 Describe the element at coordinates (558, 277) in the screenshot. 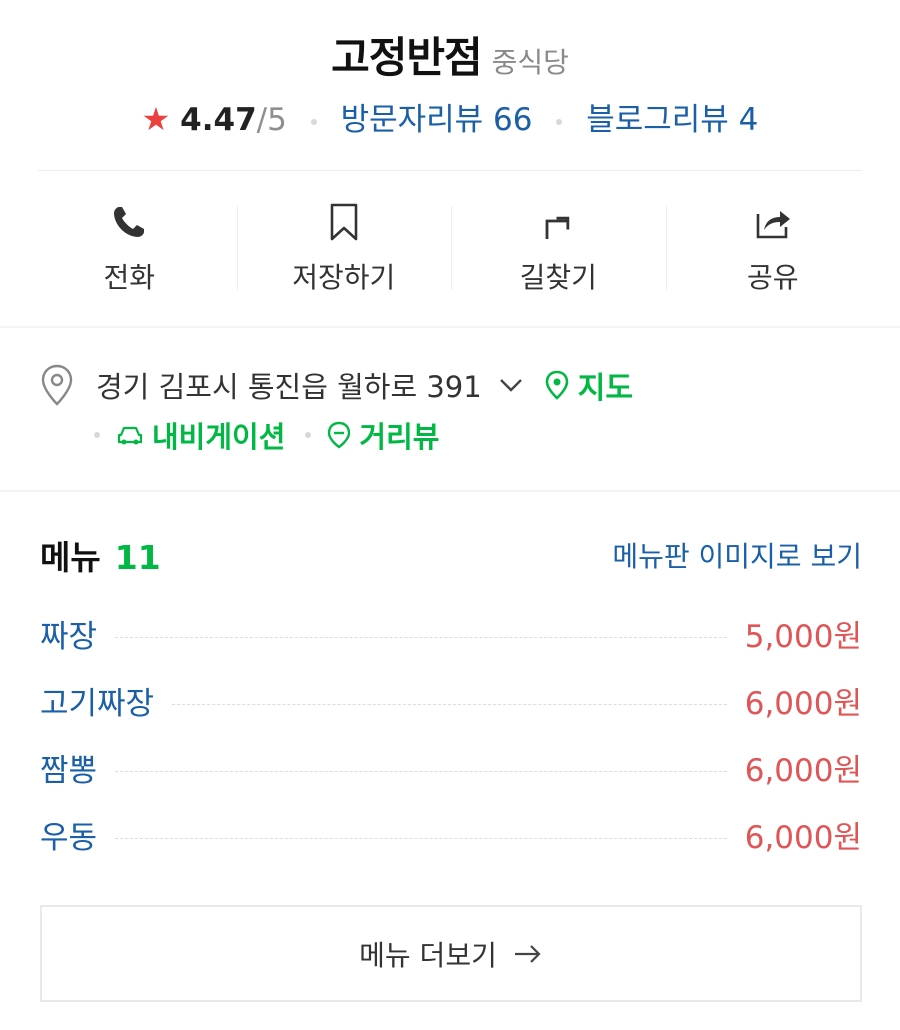

I see `directions-label: 길찾기` at that location.